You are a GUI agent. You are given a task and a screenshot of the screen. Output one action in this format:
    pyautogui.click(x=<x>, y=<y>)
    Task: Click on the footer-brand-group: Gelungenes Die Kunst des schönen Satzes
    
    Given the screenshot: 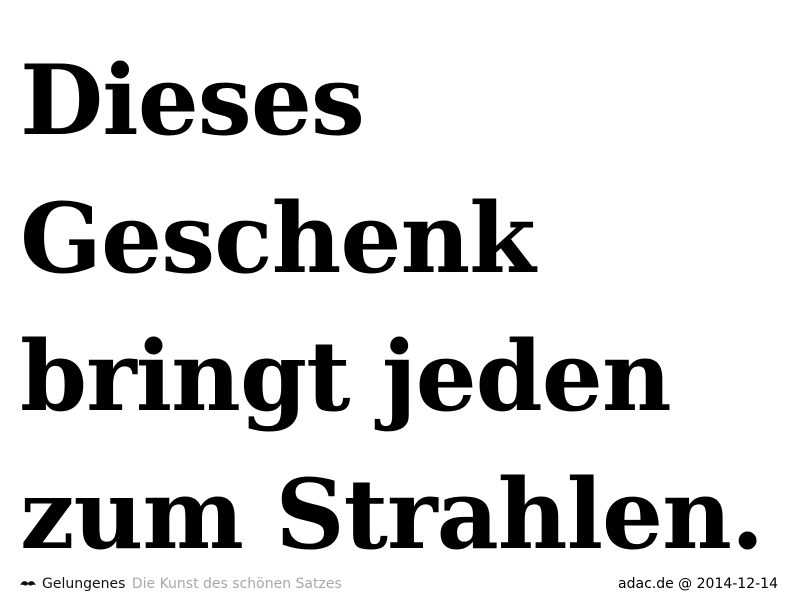 What is the action you would take?
    pyautogui.click(x=181, y=584)
    